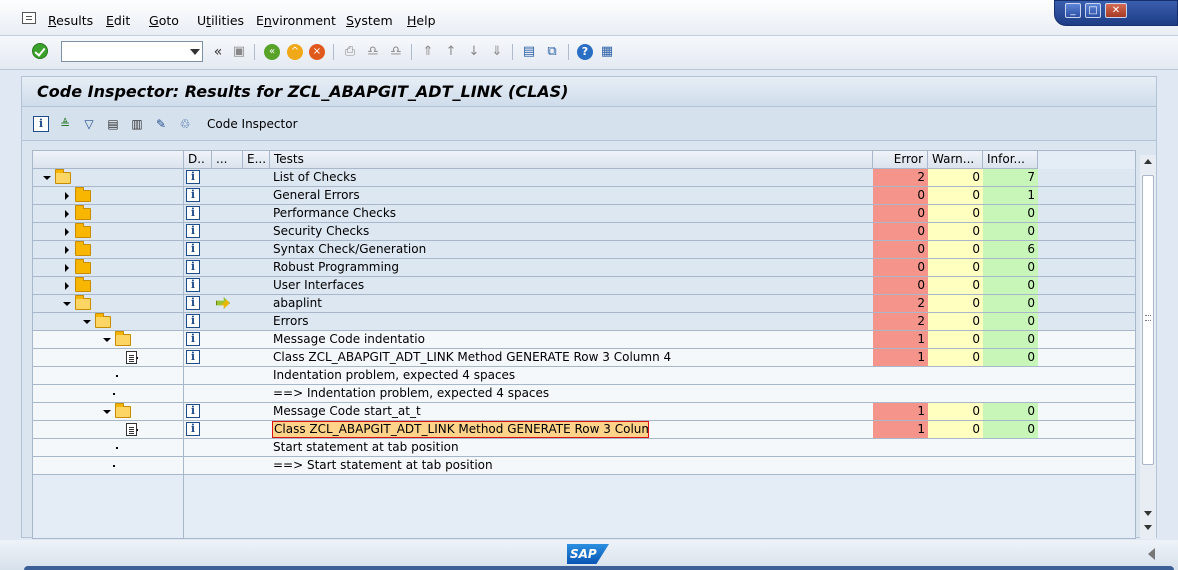  Describe the element at coordinates (571, 160) in the screenshot. I see `column-header-tests: Tests` at that location.